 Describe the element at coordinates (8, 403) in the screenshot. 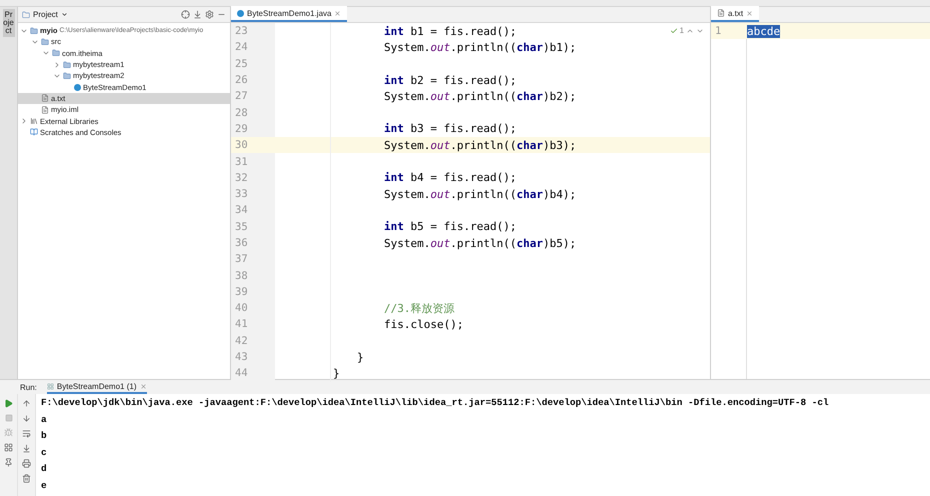

I see `run-icon` at that location.